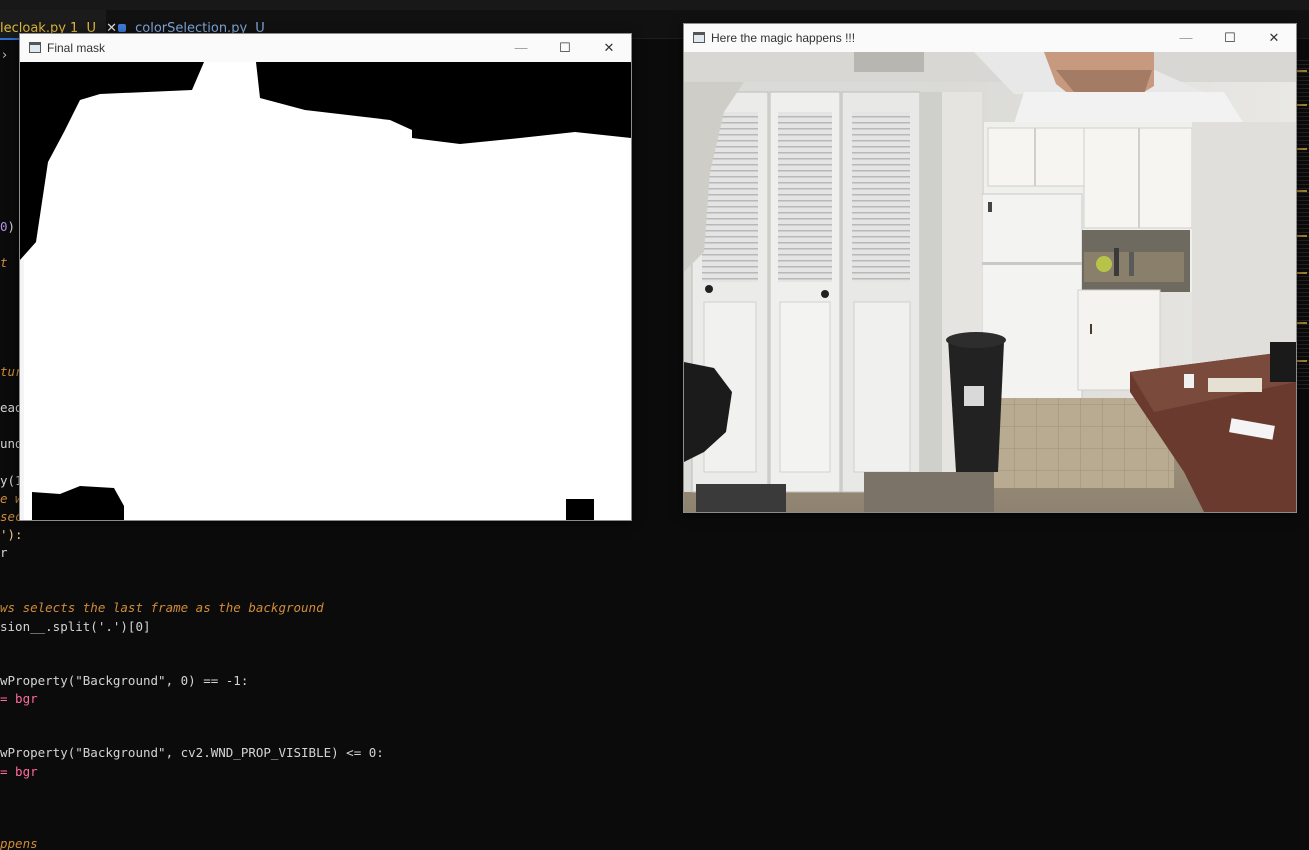  I want to click on code-line-text: ppens, so click(19, 843).